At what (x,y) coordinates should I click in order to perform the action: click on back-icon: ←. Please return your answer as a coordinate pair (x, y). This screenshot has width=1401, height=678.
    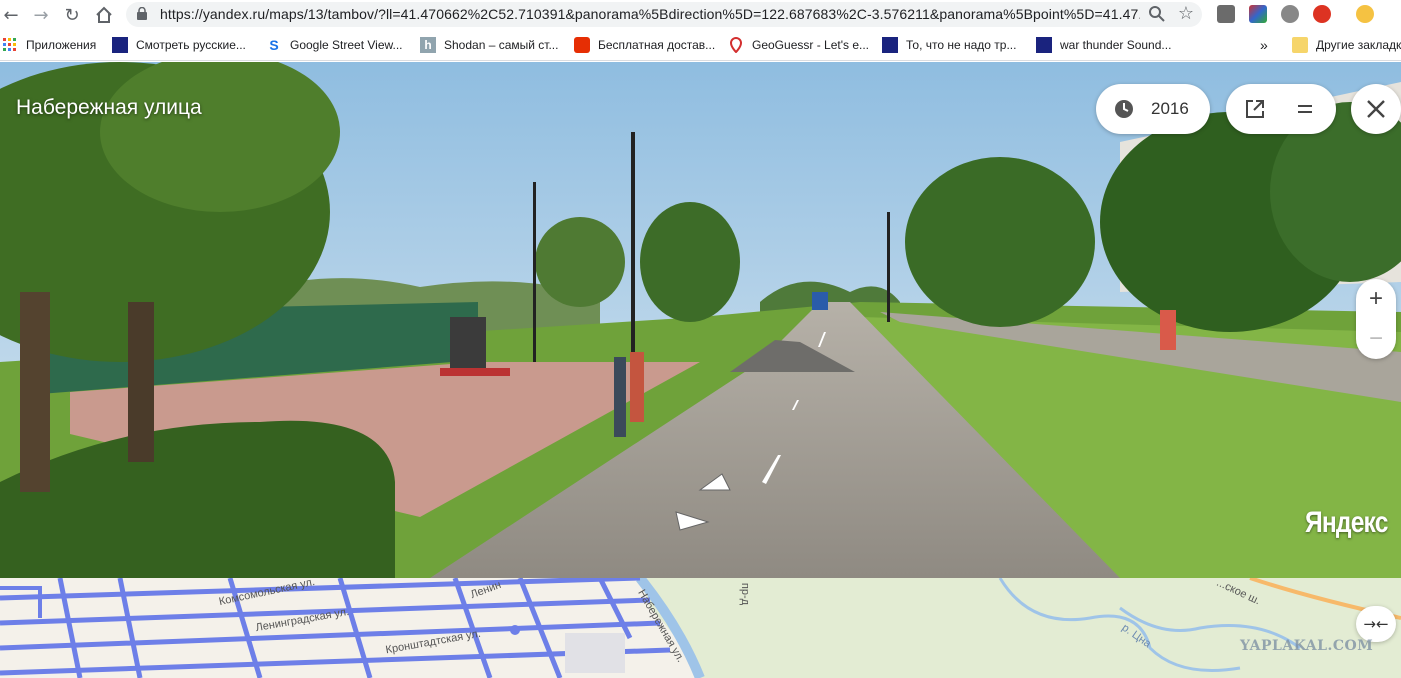
    Looking at the image, I should click on (11, 15).